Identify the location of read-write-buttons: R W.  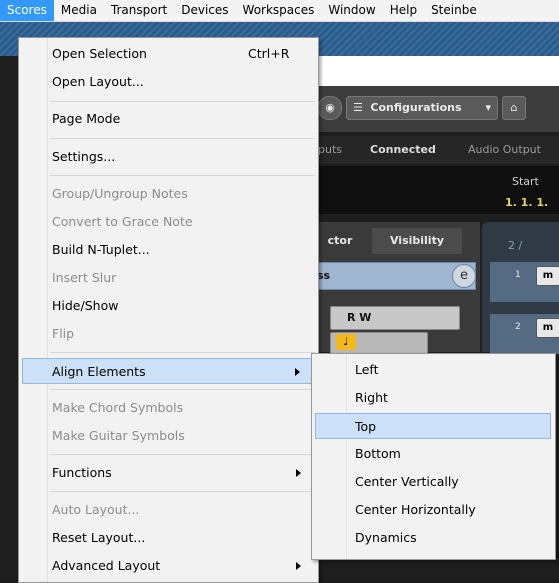
(395, 318).